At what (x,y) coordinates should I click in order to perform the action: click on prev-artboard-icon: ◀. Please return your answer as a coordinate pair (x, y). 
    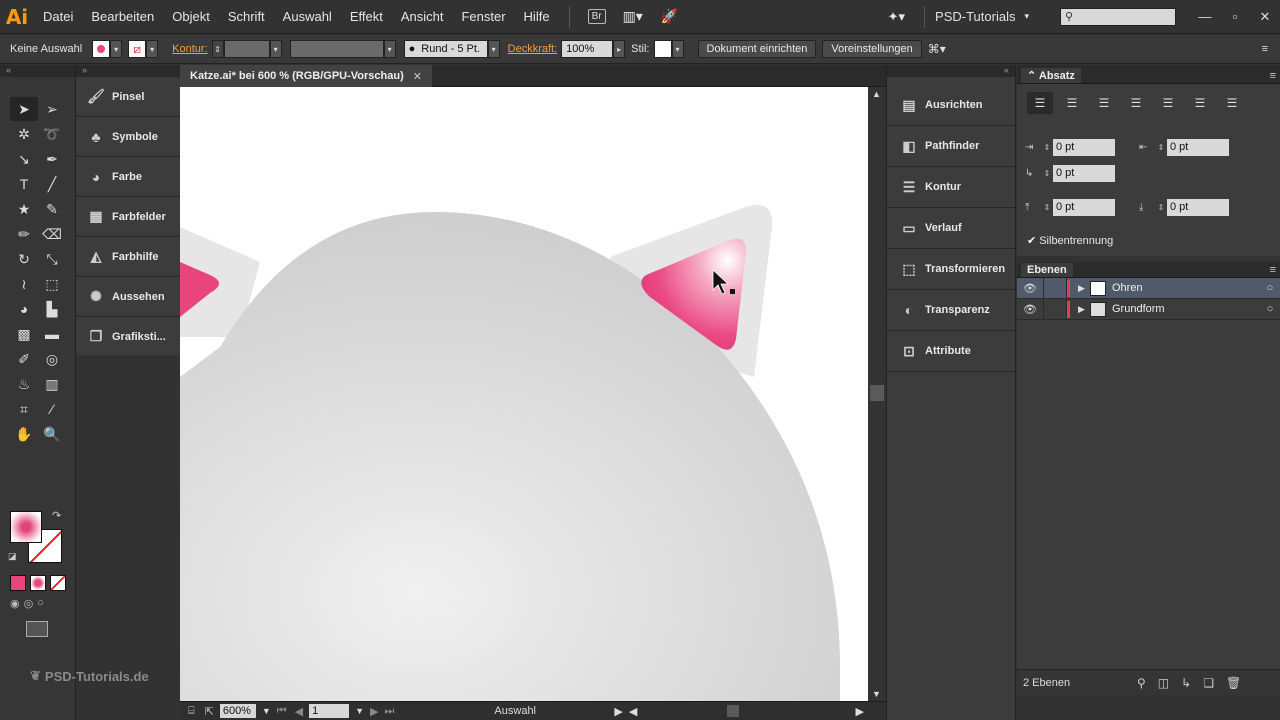
    Looking at the image, I should click on (299, 711).